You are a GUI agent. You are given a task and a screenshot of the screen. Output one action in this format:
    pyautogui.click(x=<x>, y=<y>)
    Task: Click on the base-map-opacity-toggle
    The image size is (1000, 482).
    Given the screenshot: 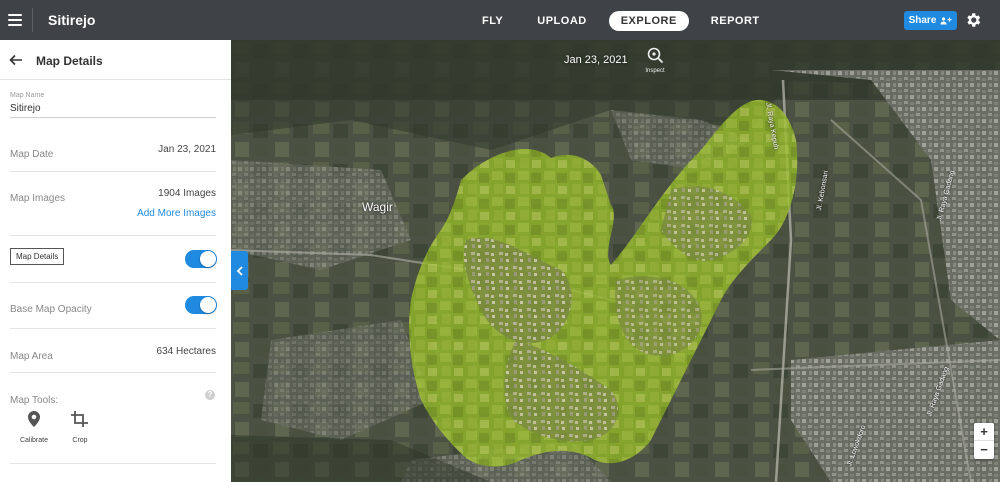 What is the action you would take?
    pyautogui.click(x=201, y=305)
    